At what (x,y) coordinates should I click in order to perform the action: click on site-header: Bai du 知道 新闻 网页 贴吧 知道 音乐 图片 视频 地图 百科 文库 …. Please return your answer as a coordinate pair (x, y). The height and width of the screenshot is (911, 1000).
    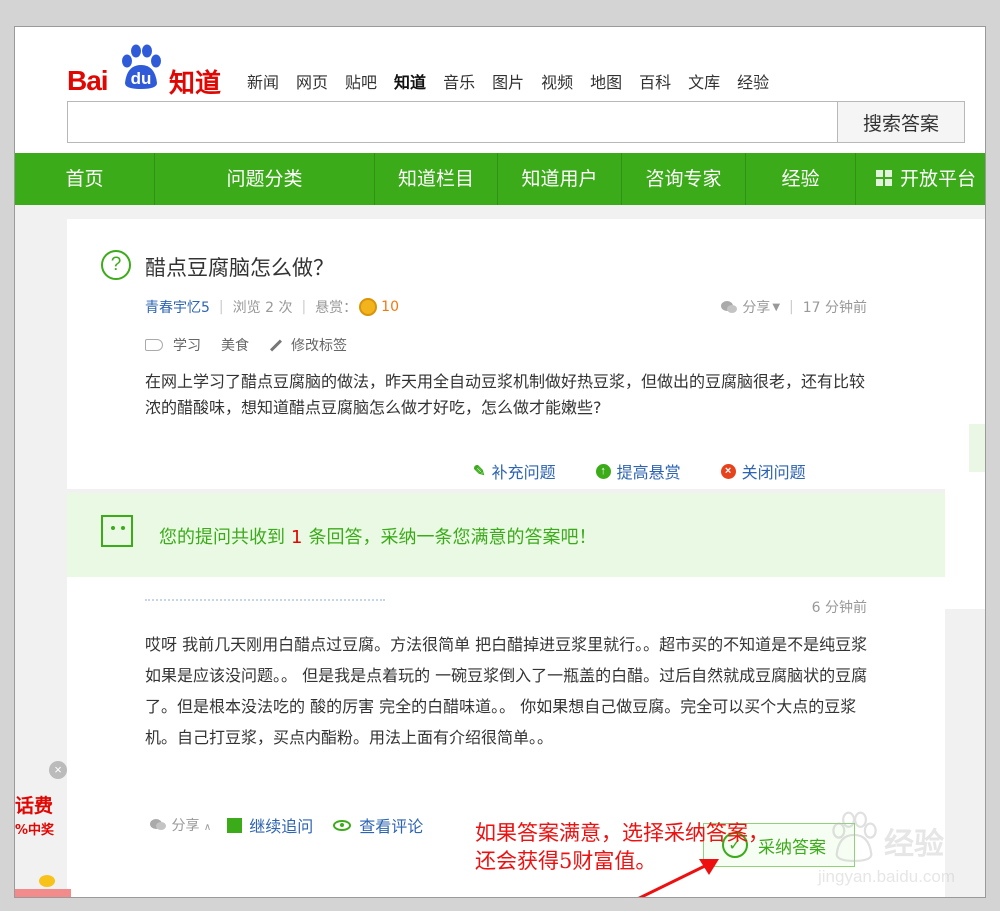
    Looking at the image, I should click on (500, 90).